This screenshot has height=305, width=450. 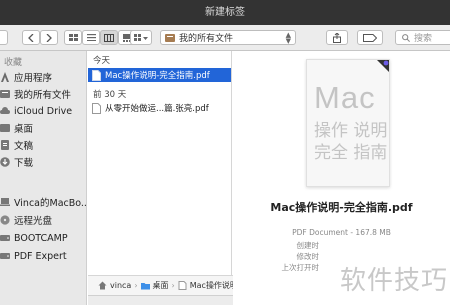 I want to click on sidebar-item-icloud: iCloud Drive, so click(x=43, y=111).